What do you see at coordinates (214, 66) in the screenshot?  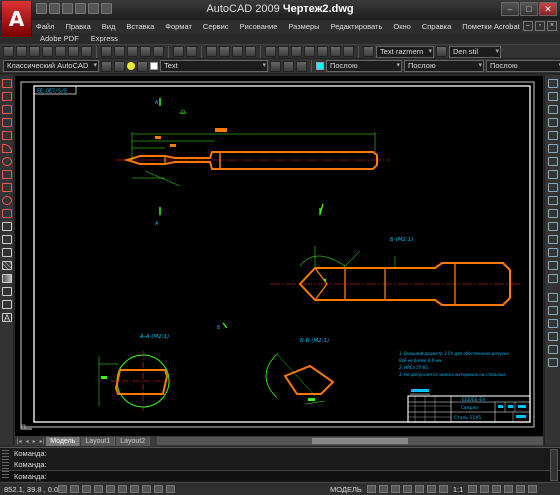 I see `layer-select: Text` at bounding box center [214, 66].